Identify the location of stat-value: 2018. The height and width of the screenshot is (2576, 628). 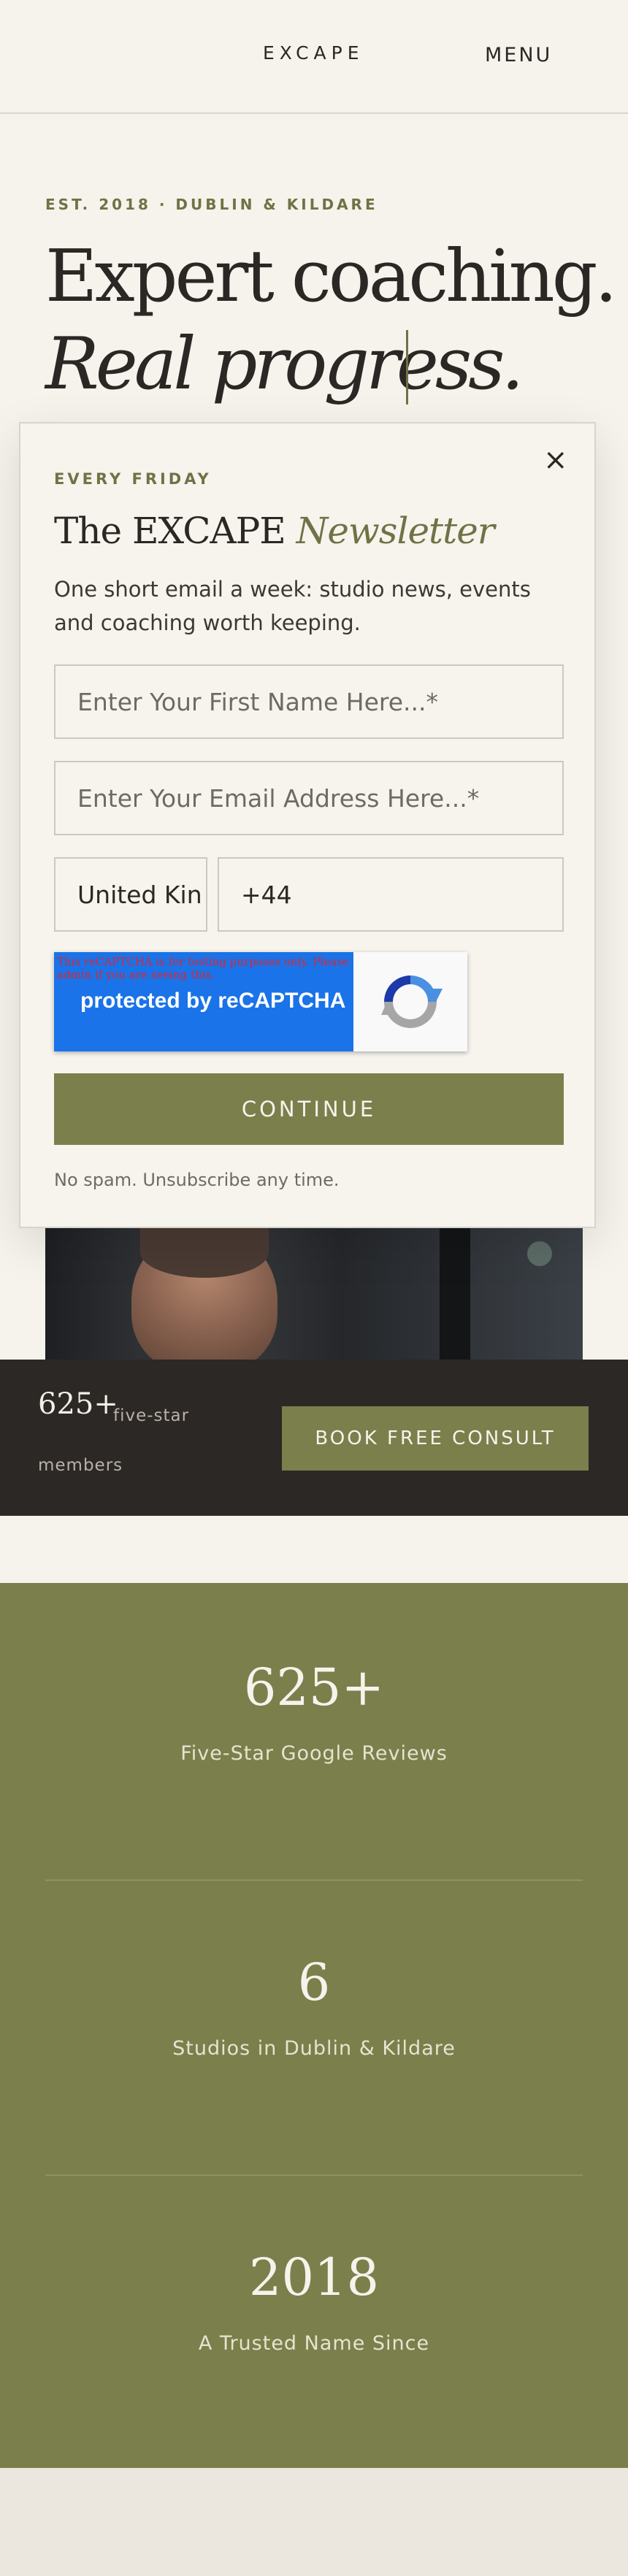
(314, 2277).